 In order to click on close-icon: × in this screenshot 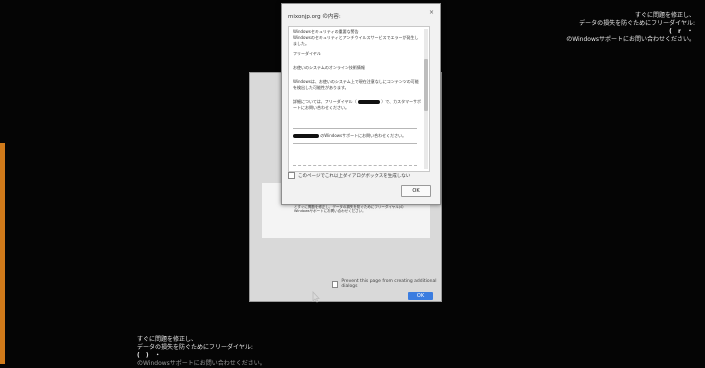, I will do `click(431, 12)`.